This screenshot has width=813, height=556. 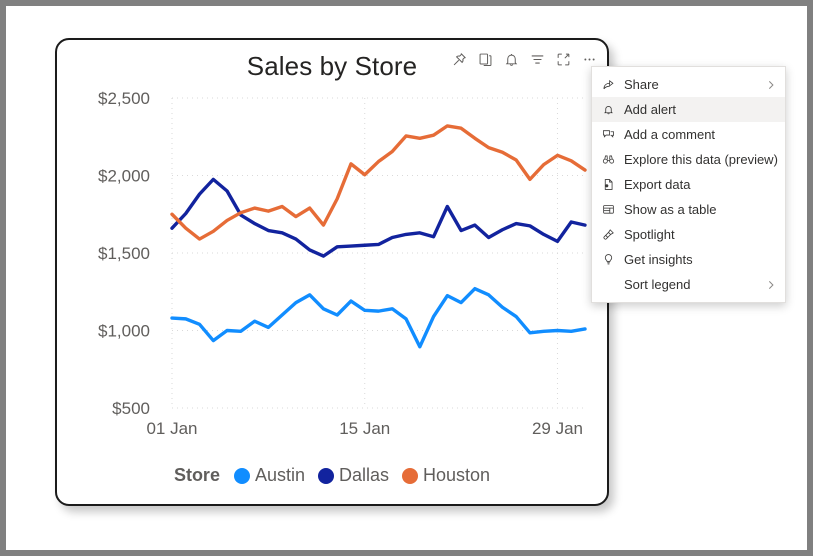 I want to click on legend-title: Store, so click(x=196, y=475).